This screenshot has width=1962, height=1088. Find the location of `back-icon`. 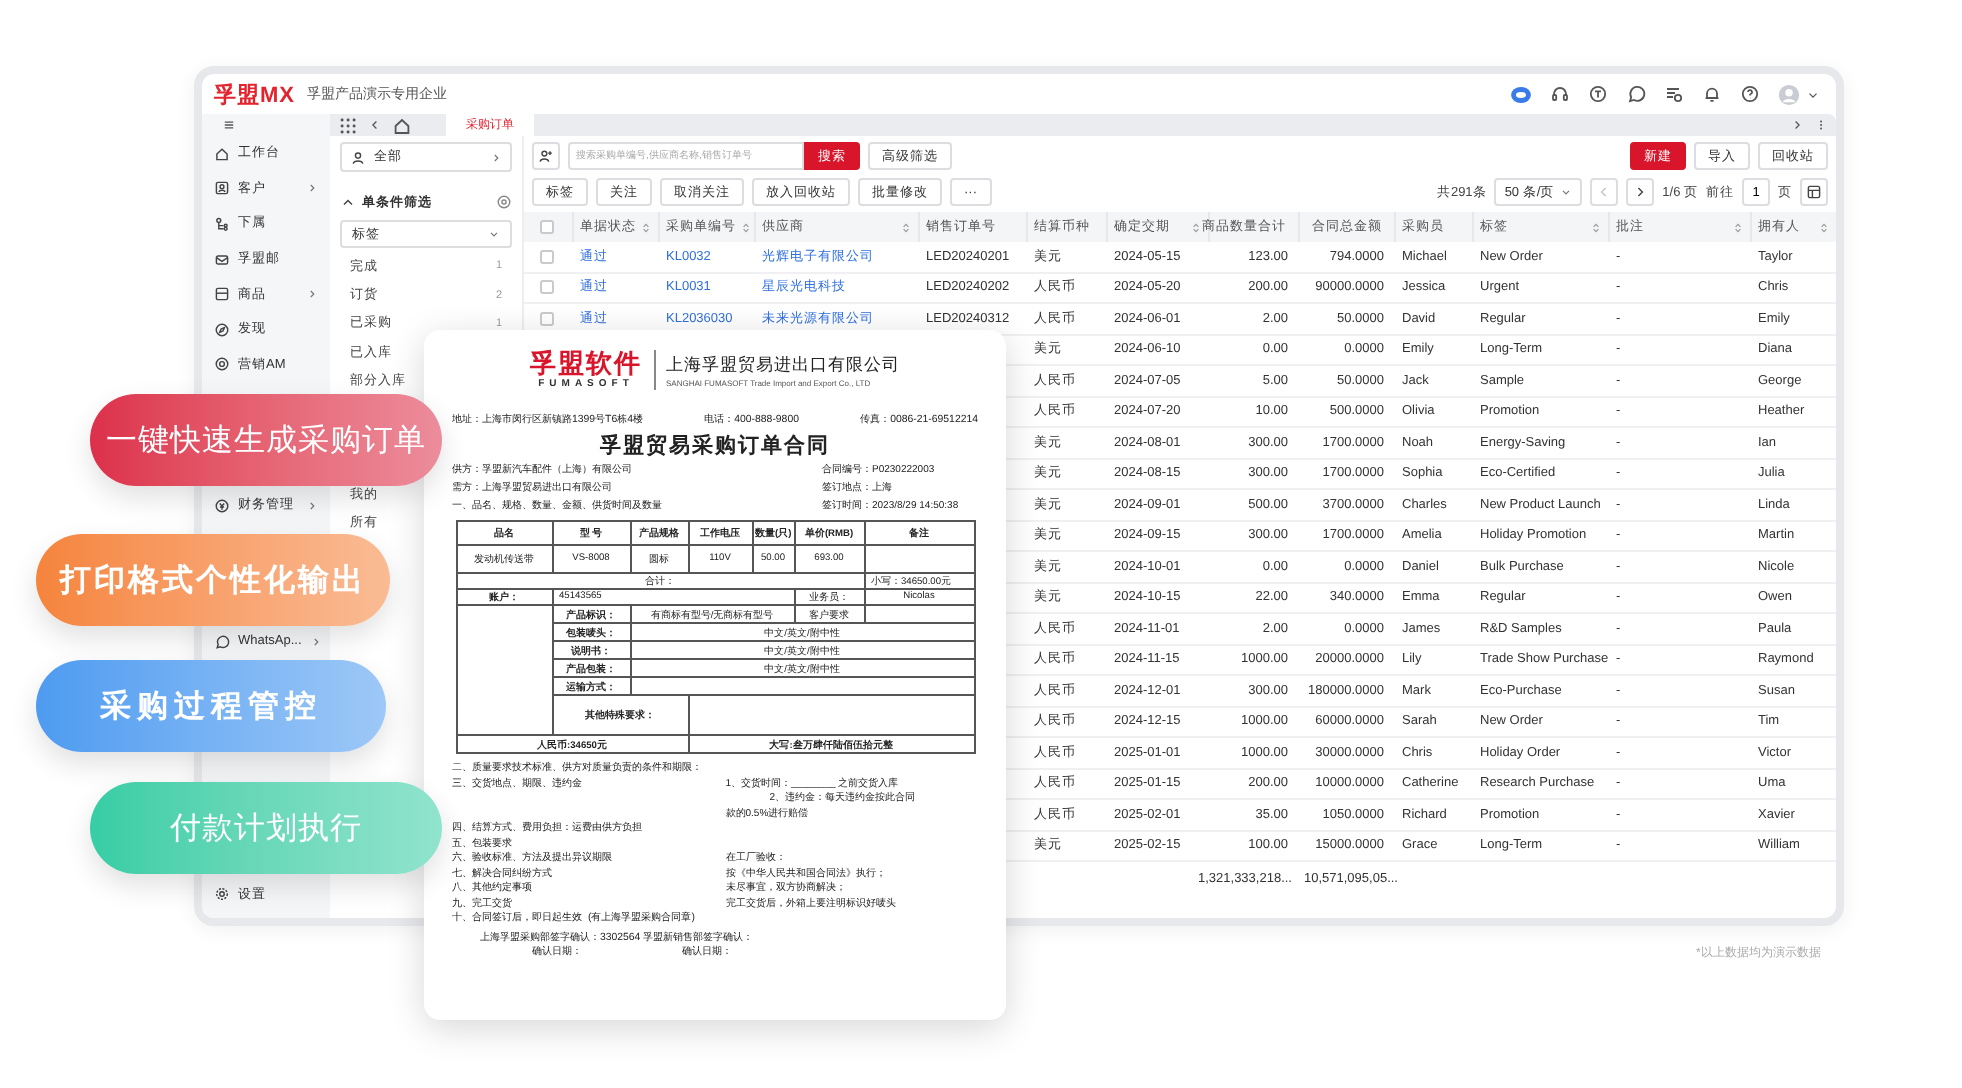

back-icon is located at coordinates (375, 125).